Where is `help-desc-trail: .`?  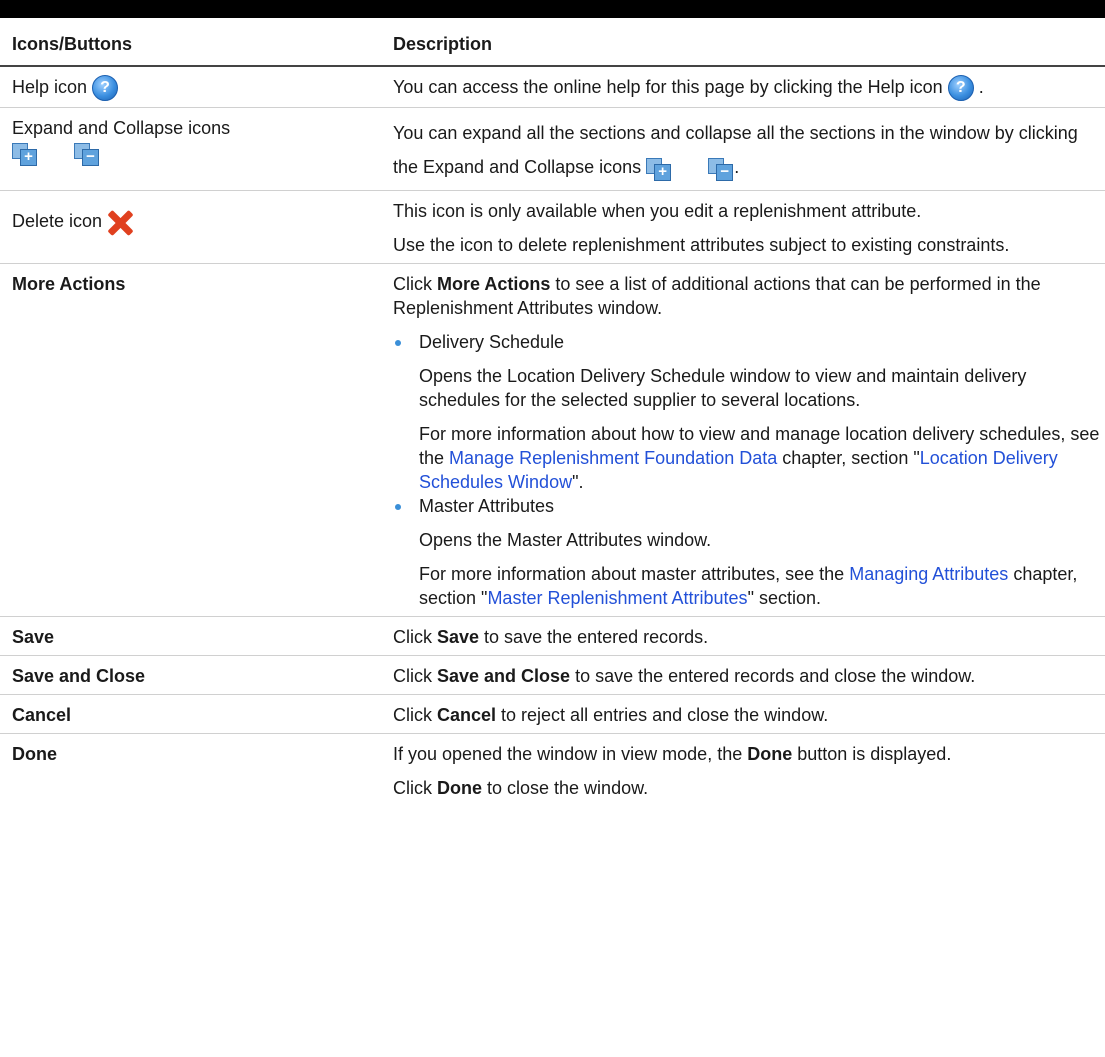 help-desc-trail: . is located at coordinates (981, 87).